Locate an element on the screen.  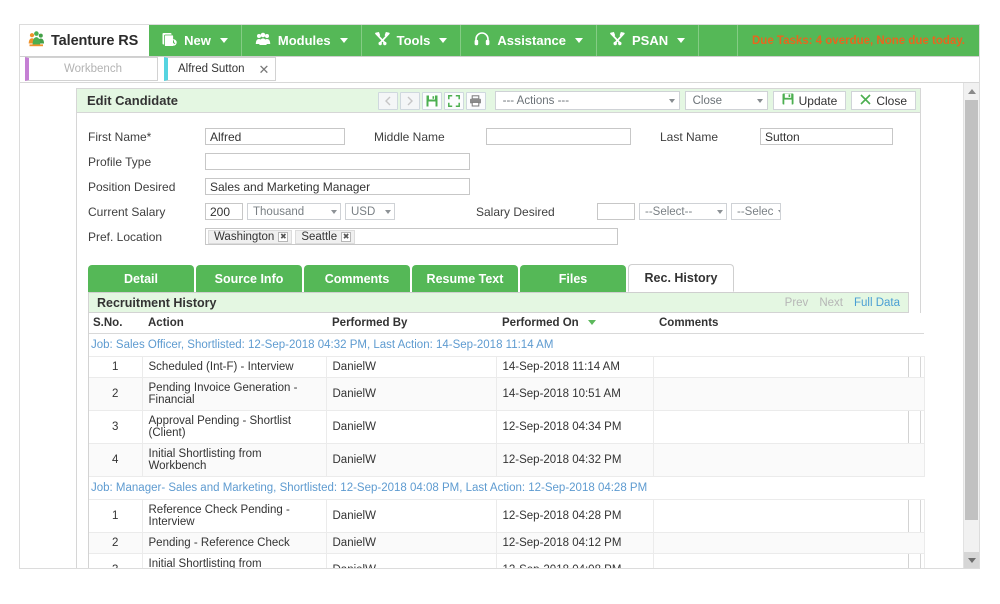
update-button-label: Update is located at coordinates (818, 100).